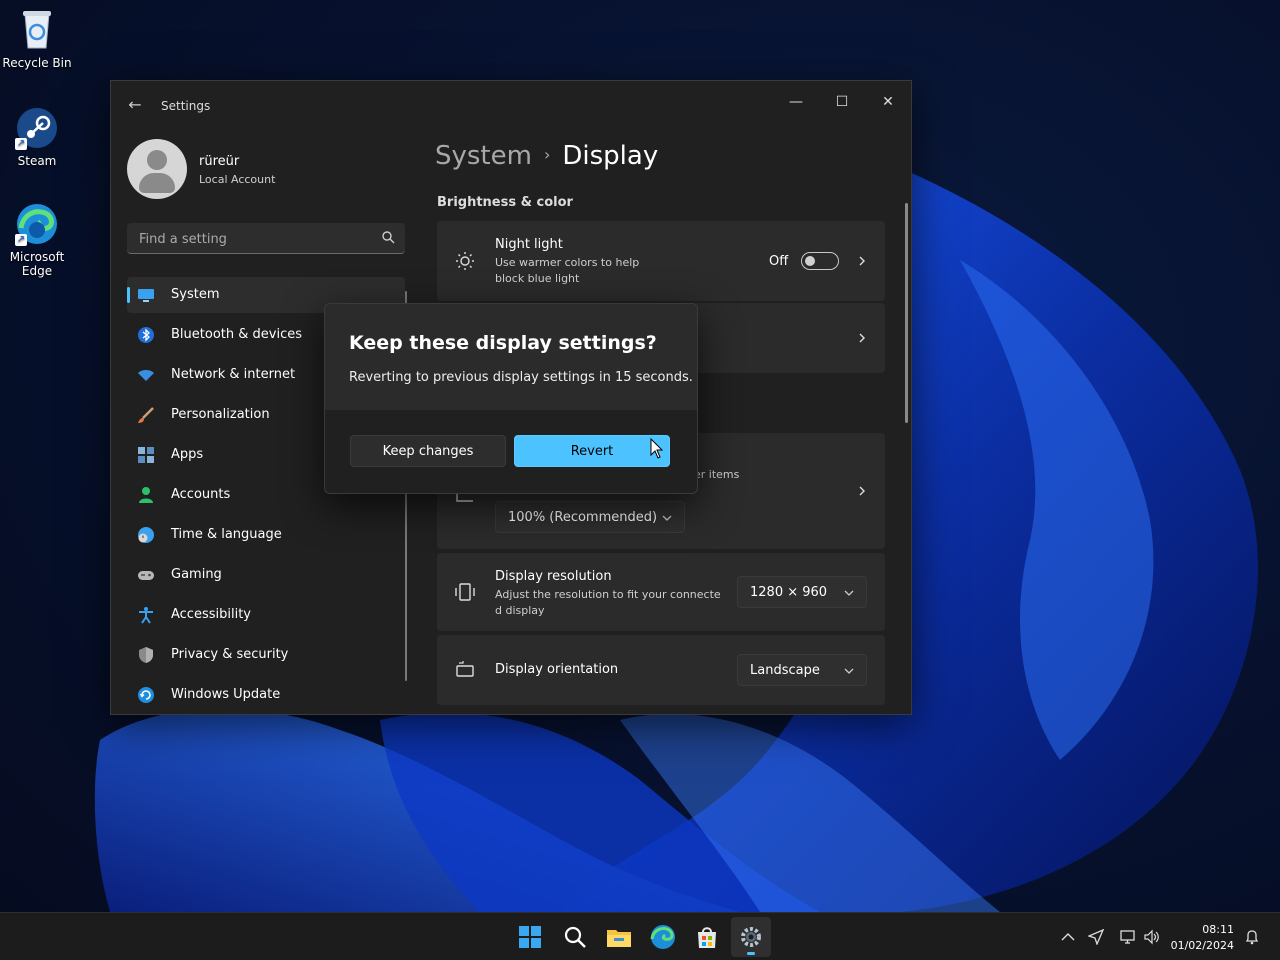  I want to click on display-resolution-title: Display resolution, so click(553, 576).